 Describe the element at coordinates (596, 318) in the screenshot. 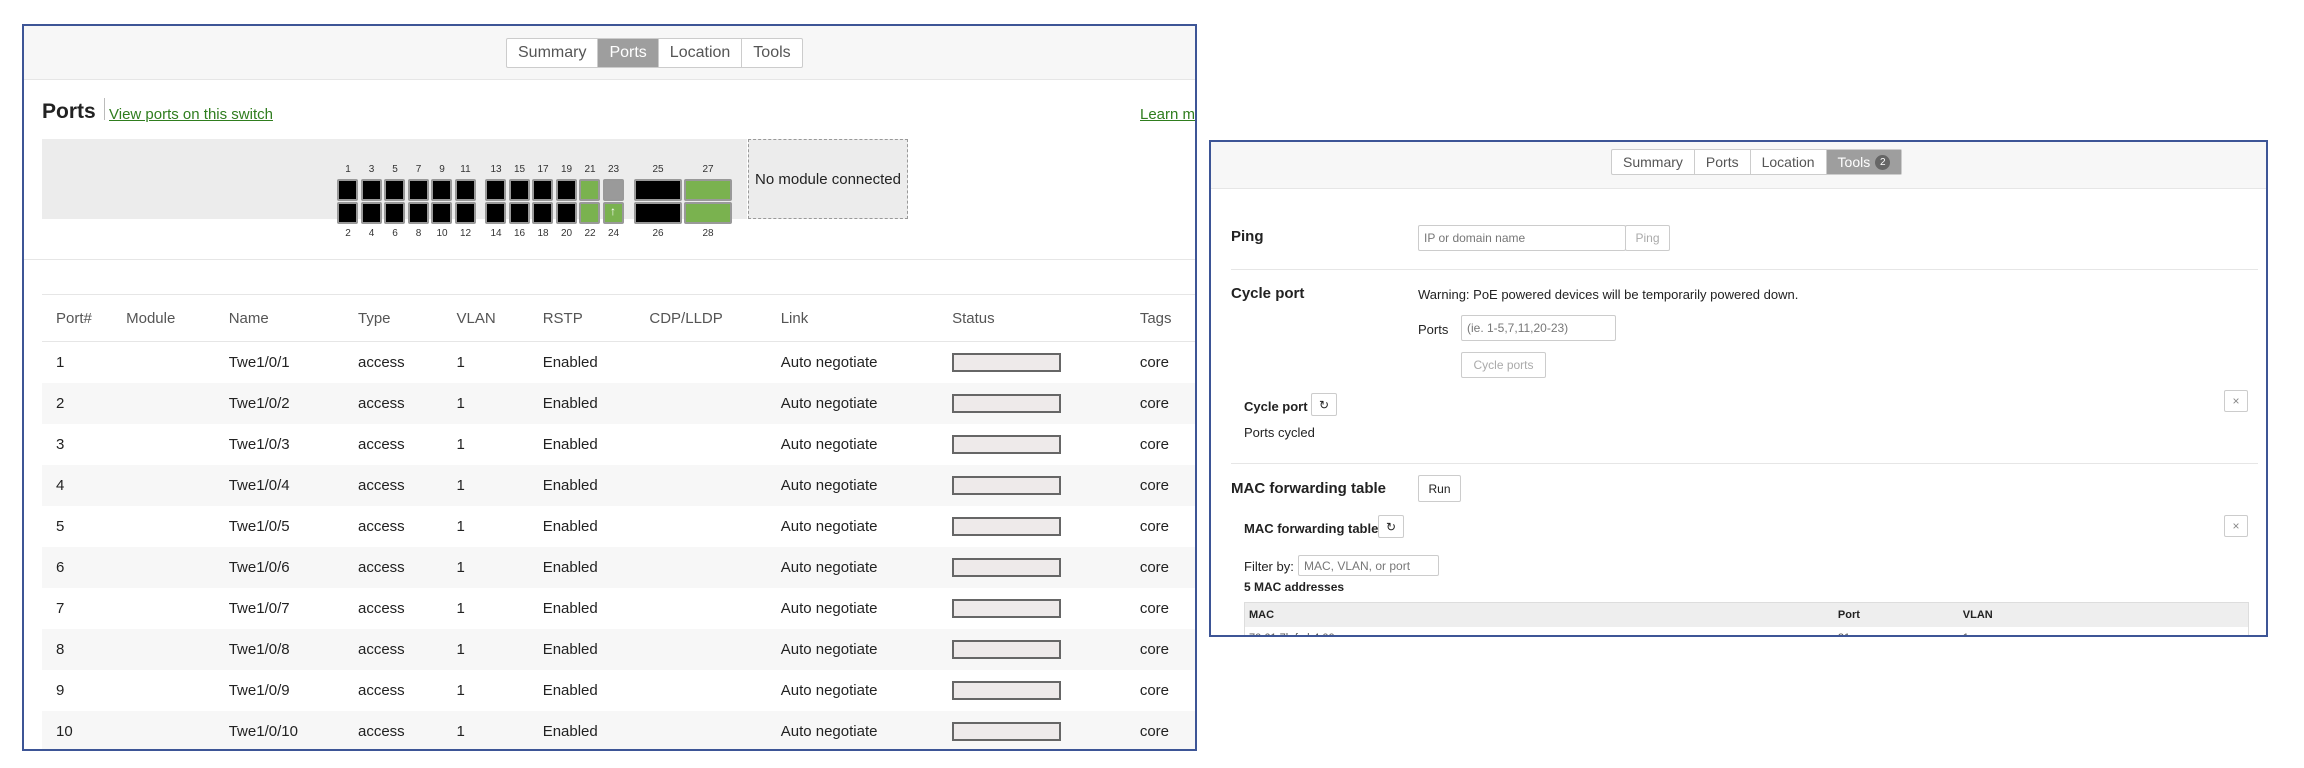

I see `column-header-rstp: RSTP` at that location.